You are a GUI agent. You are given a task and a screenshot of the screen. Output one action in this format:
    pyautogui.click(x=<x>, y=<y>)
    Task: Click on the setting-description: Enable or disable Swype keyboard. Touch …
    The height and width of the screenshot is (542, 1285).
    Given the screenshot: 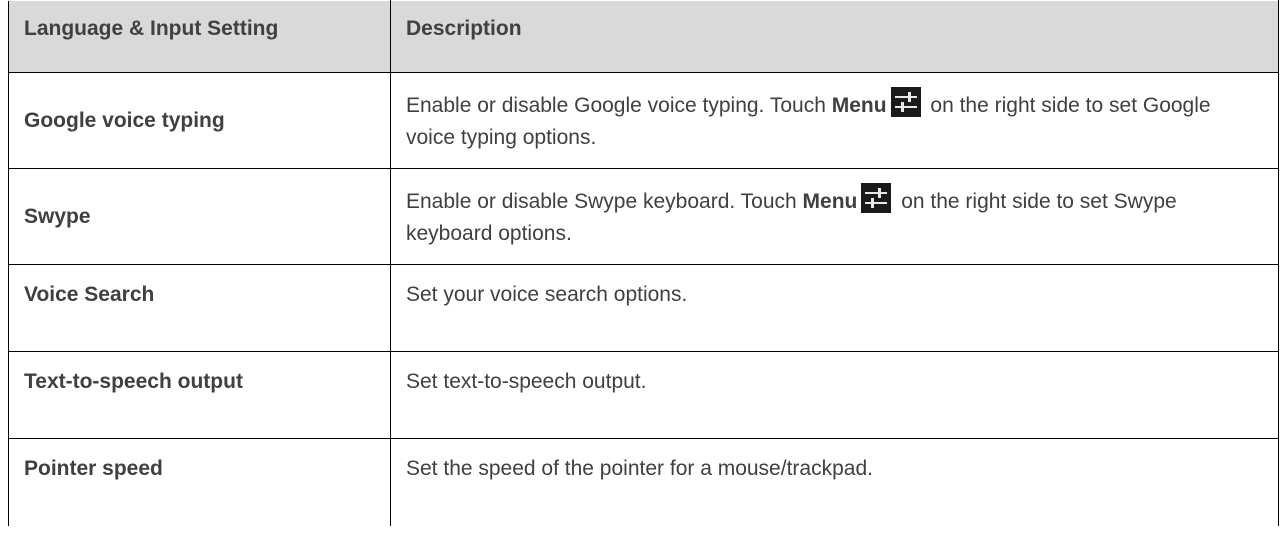 What is the action you would take?
    pyautogui.click(x=834, y=216)
    